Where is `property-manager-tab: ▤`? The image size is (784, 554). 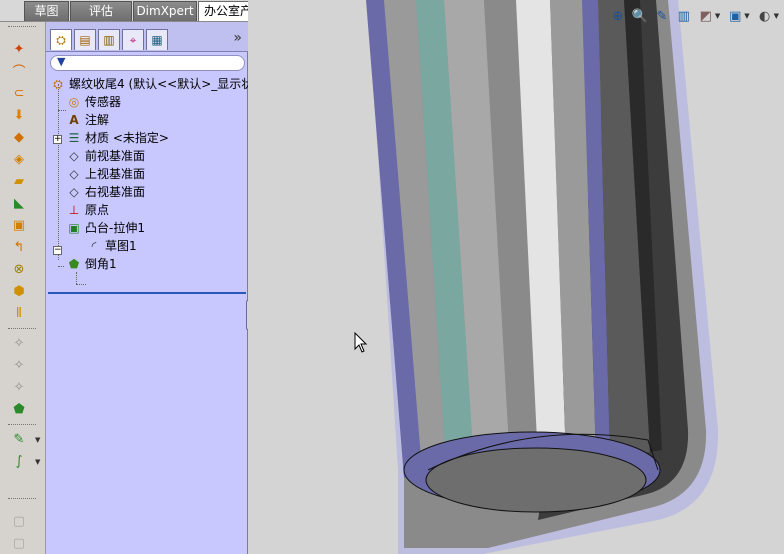
property-manager-tab: ▤ is located at coordinates (85, 39).